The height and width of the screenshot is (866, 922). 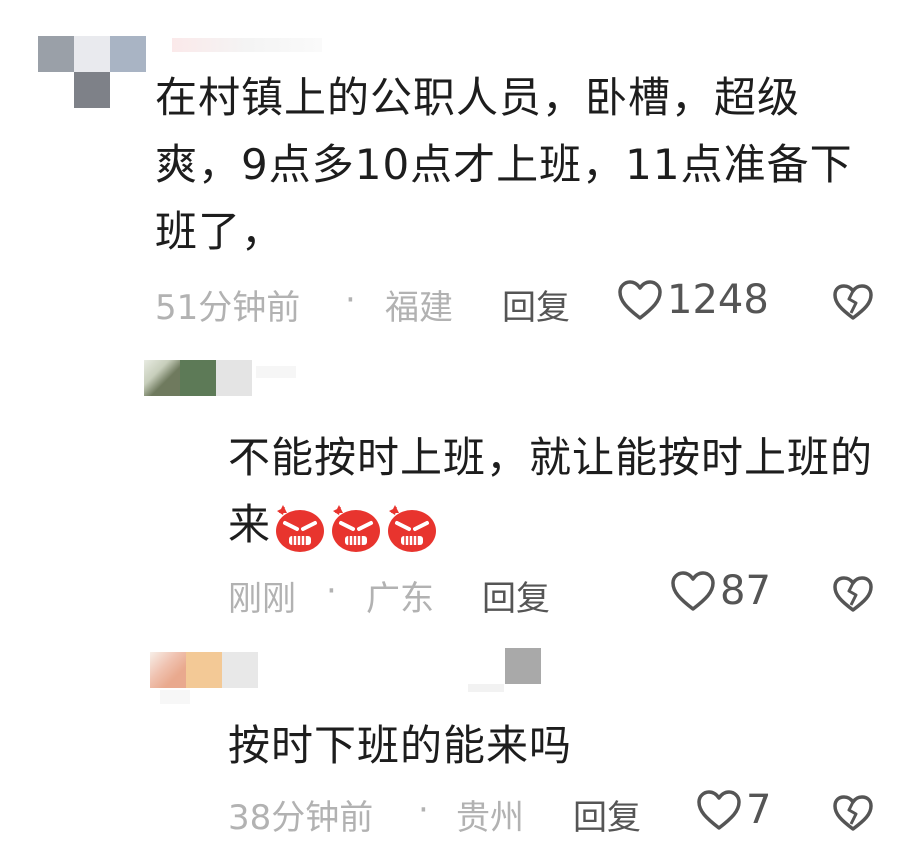 What do you see at coordinates (478, 97) in the screenshot?
I see `comment-line: 在村镇上的公职人员，卧槽，超级` at bounding box center [478, 97].